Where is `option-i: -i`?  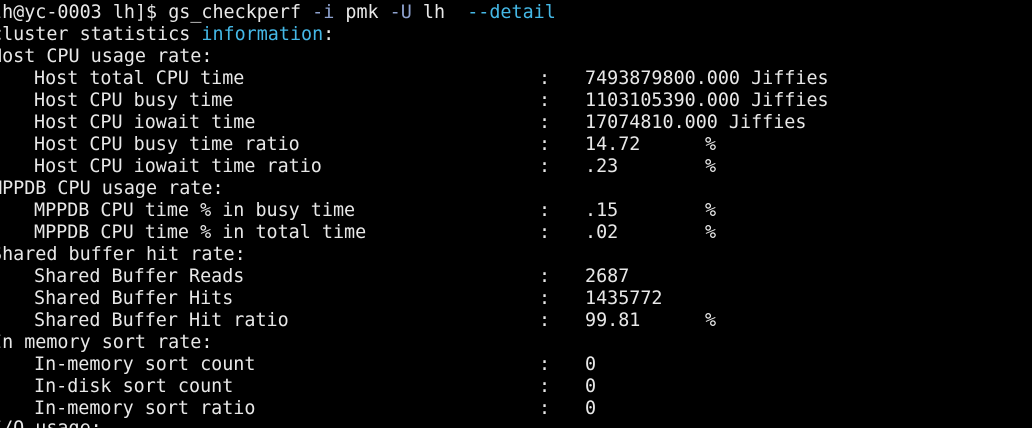
option-i: -i is located at coordinates (323, 12).